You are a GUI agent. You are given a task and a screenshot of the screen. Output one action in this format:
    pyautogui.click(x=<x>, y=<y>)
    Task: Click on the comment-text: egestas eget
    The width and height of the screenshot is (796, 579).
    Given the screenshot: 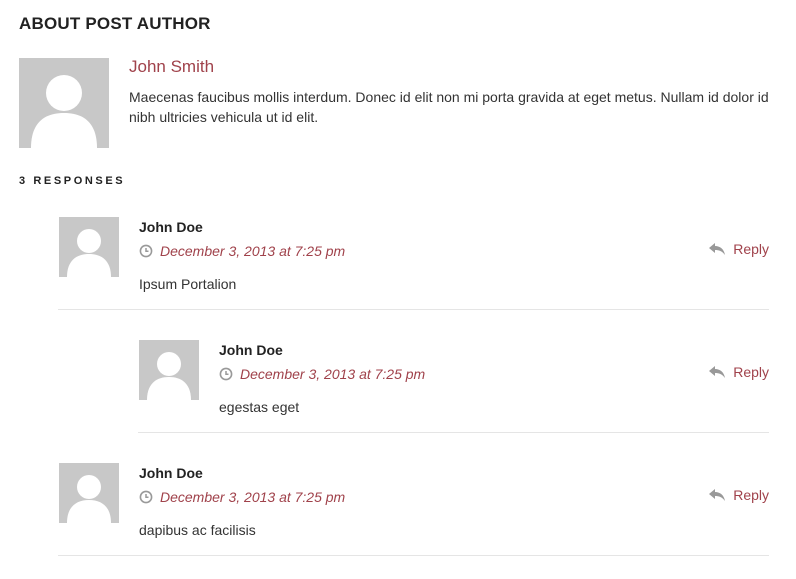 What is the action you would take?
    pyautogui.click(x=259, y=407)
    